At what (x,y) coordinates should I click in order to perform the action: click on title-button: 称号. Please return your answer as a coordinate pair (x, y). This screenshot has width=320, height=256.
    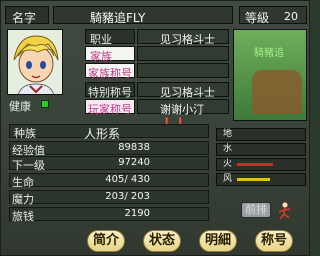
    Looking at the image, I should click on (274, 241).